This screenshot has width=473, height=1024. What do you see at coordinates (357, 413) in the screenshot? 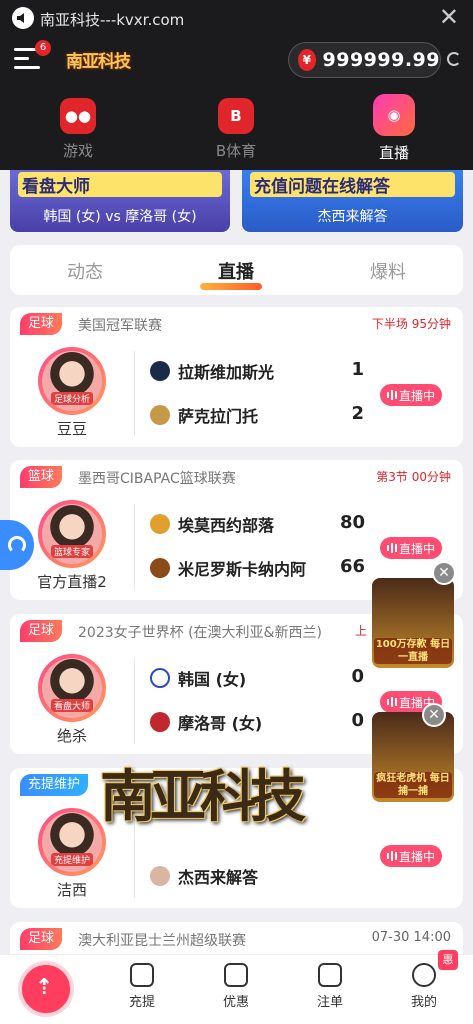
I see `away-score: 2` at bounding box center [357, 413].